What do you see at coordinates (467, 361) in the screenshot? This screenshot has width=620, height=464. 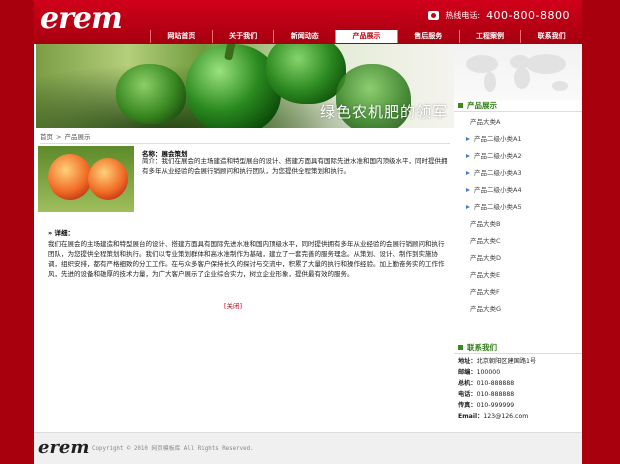 I see `contact-label: 地址：` at bounding box center [467, 361].